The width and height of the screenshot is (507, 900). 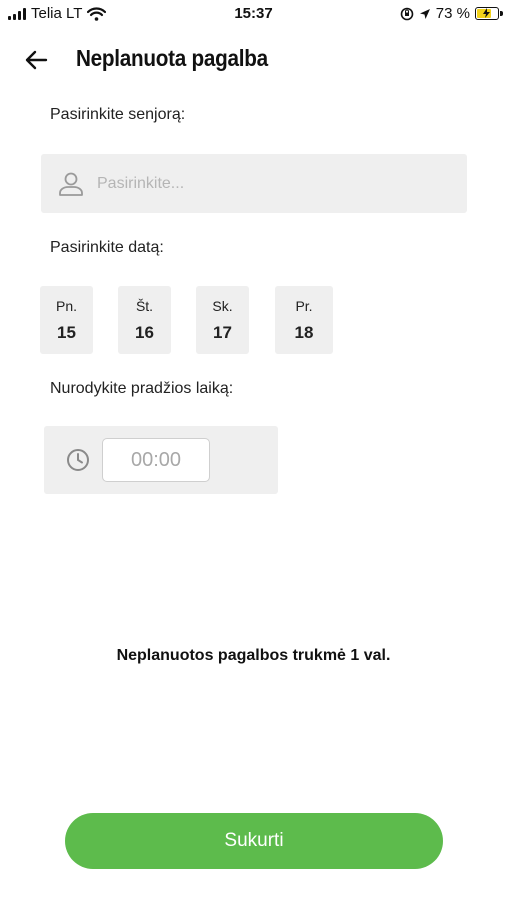 I want to click on lightning-icon, so click(x=486, y=13).